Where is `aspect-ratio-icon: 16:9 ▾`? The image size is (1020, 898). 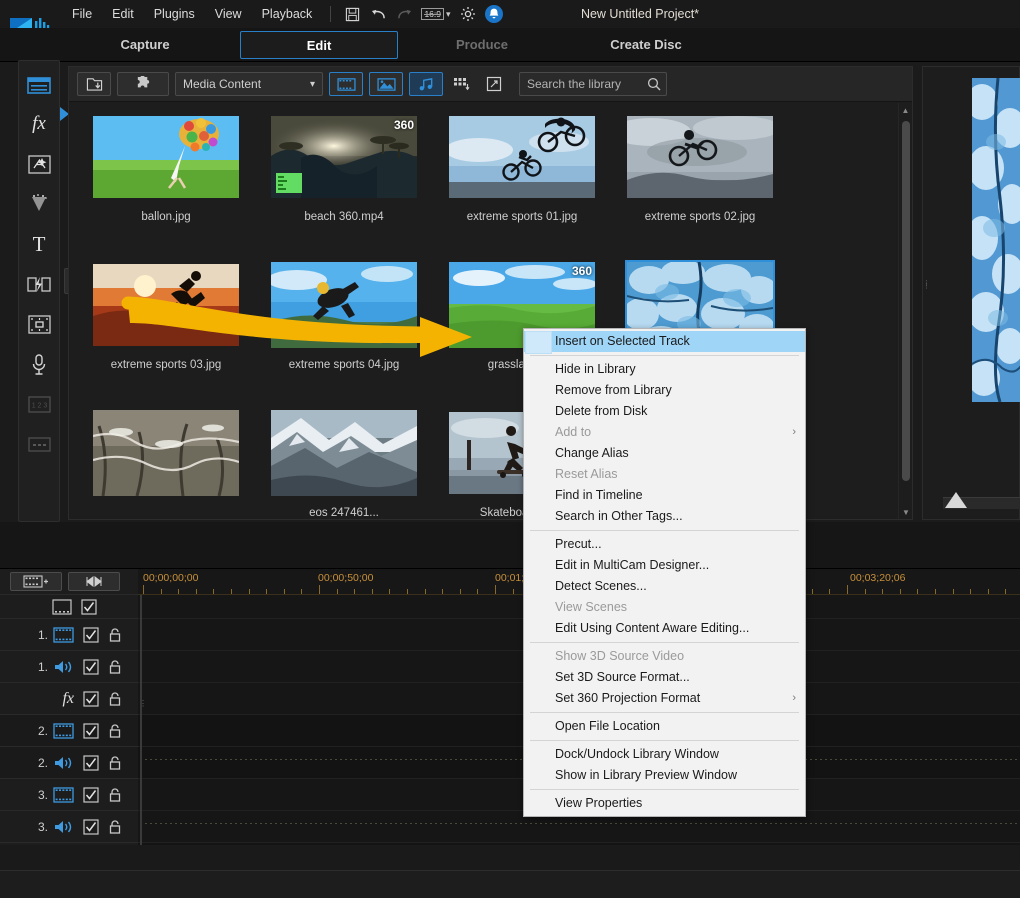
aspect-ratio-icon: 16:9 ▾ is located at coordinates (436, 14).